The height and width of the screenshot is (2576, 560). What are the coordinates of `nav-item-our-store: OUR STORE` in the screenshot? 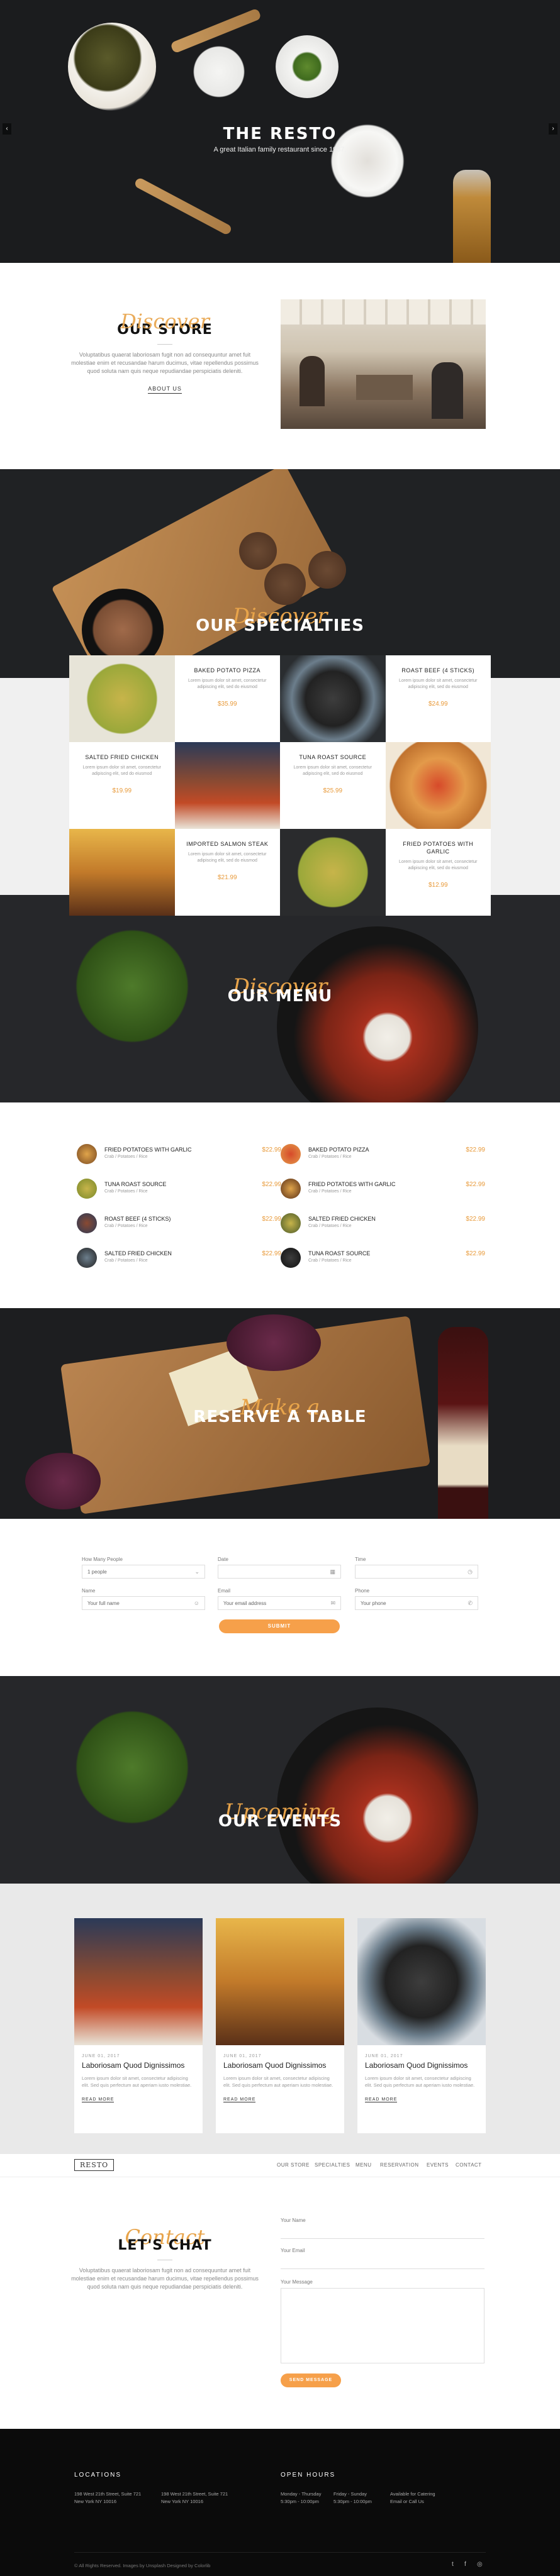 It's located at (293, 2165).